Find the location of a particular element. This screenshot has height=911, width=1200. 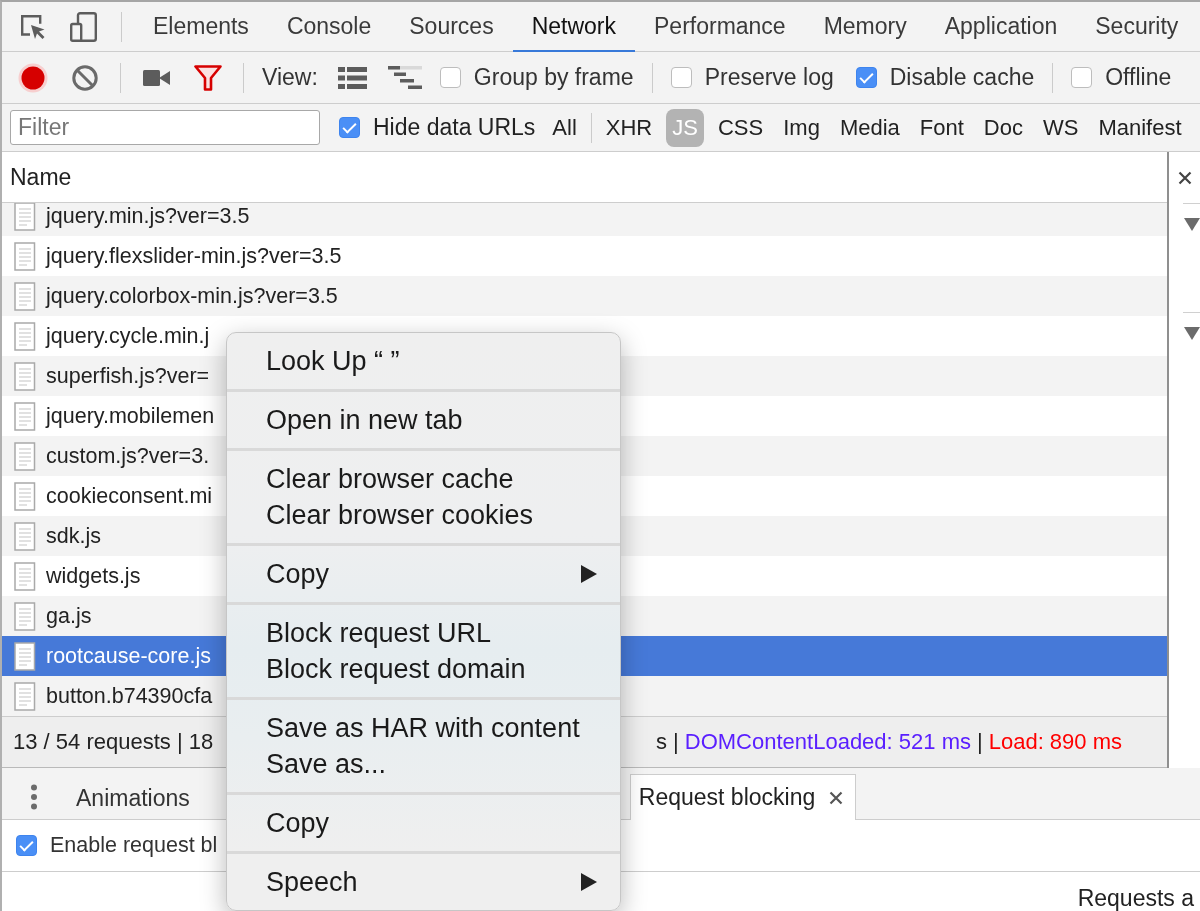

request-name: jquery.min.js?ver=3.5 is located at coordinates (148, 216).